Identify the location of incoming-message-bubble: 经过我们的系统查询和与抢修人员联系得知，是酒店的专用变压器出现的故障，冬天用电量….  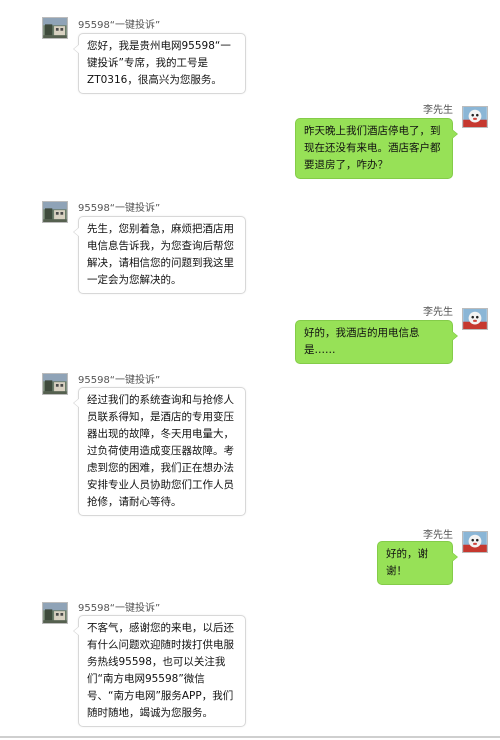
(159, 451).